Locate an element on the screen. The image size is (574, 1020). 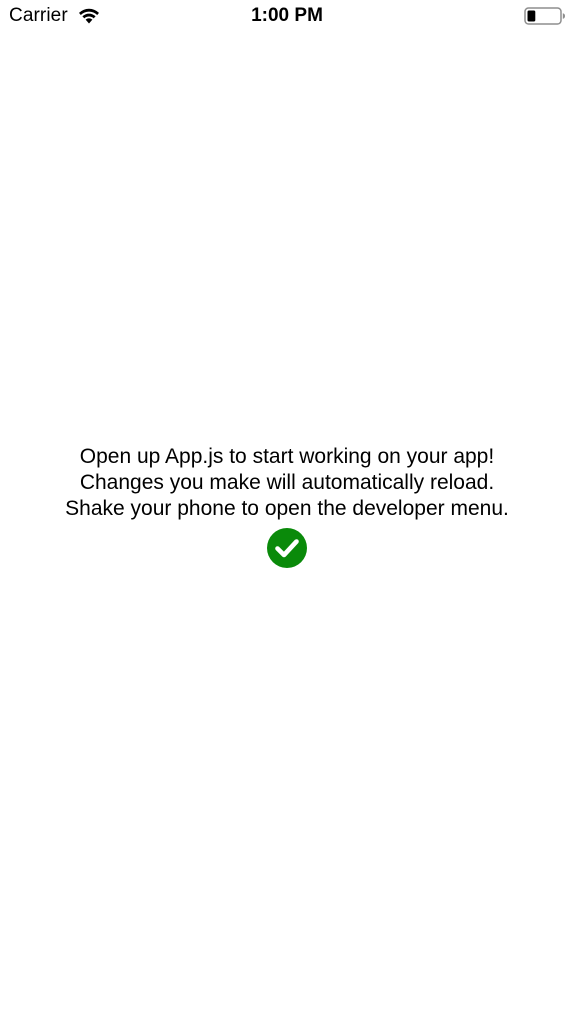
battery-icon is located at coordinates (544, 16).